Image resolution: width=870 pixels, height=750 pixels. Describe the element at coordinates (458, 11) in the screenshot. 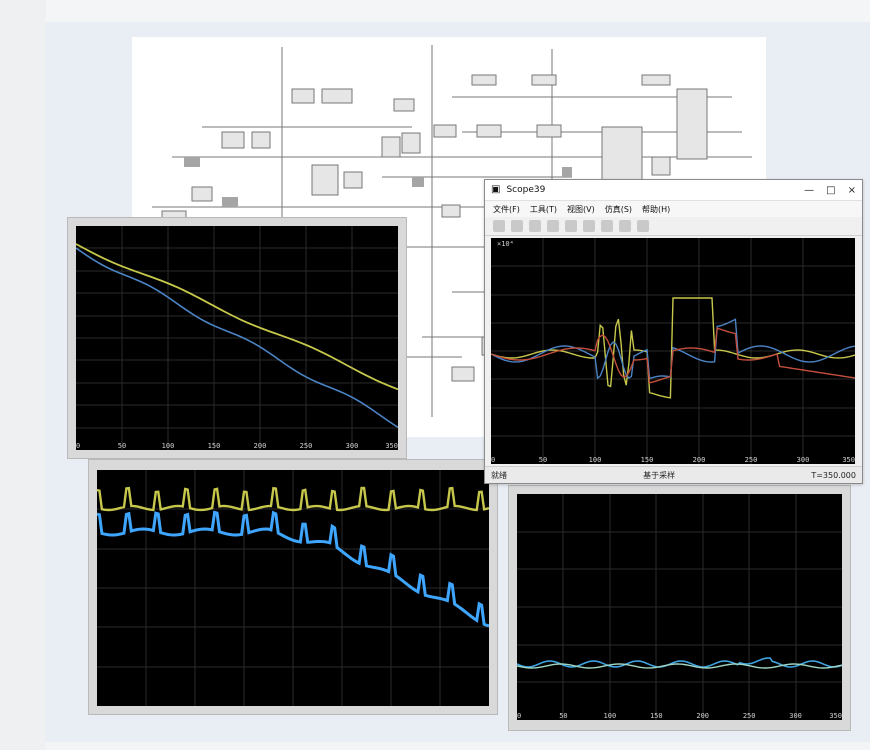

I see `top-band` at that location.